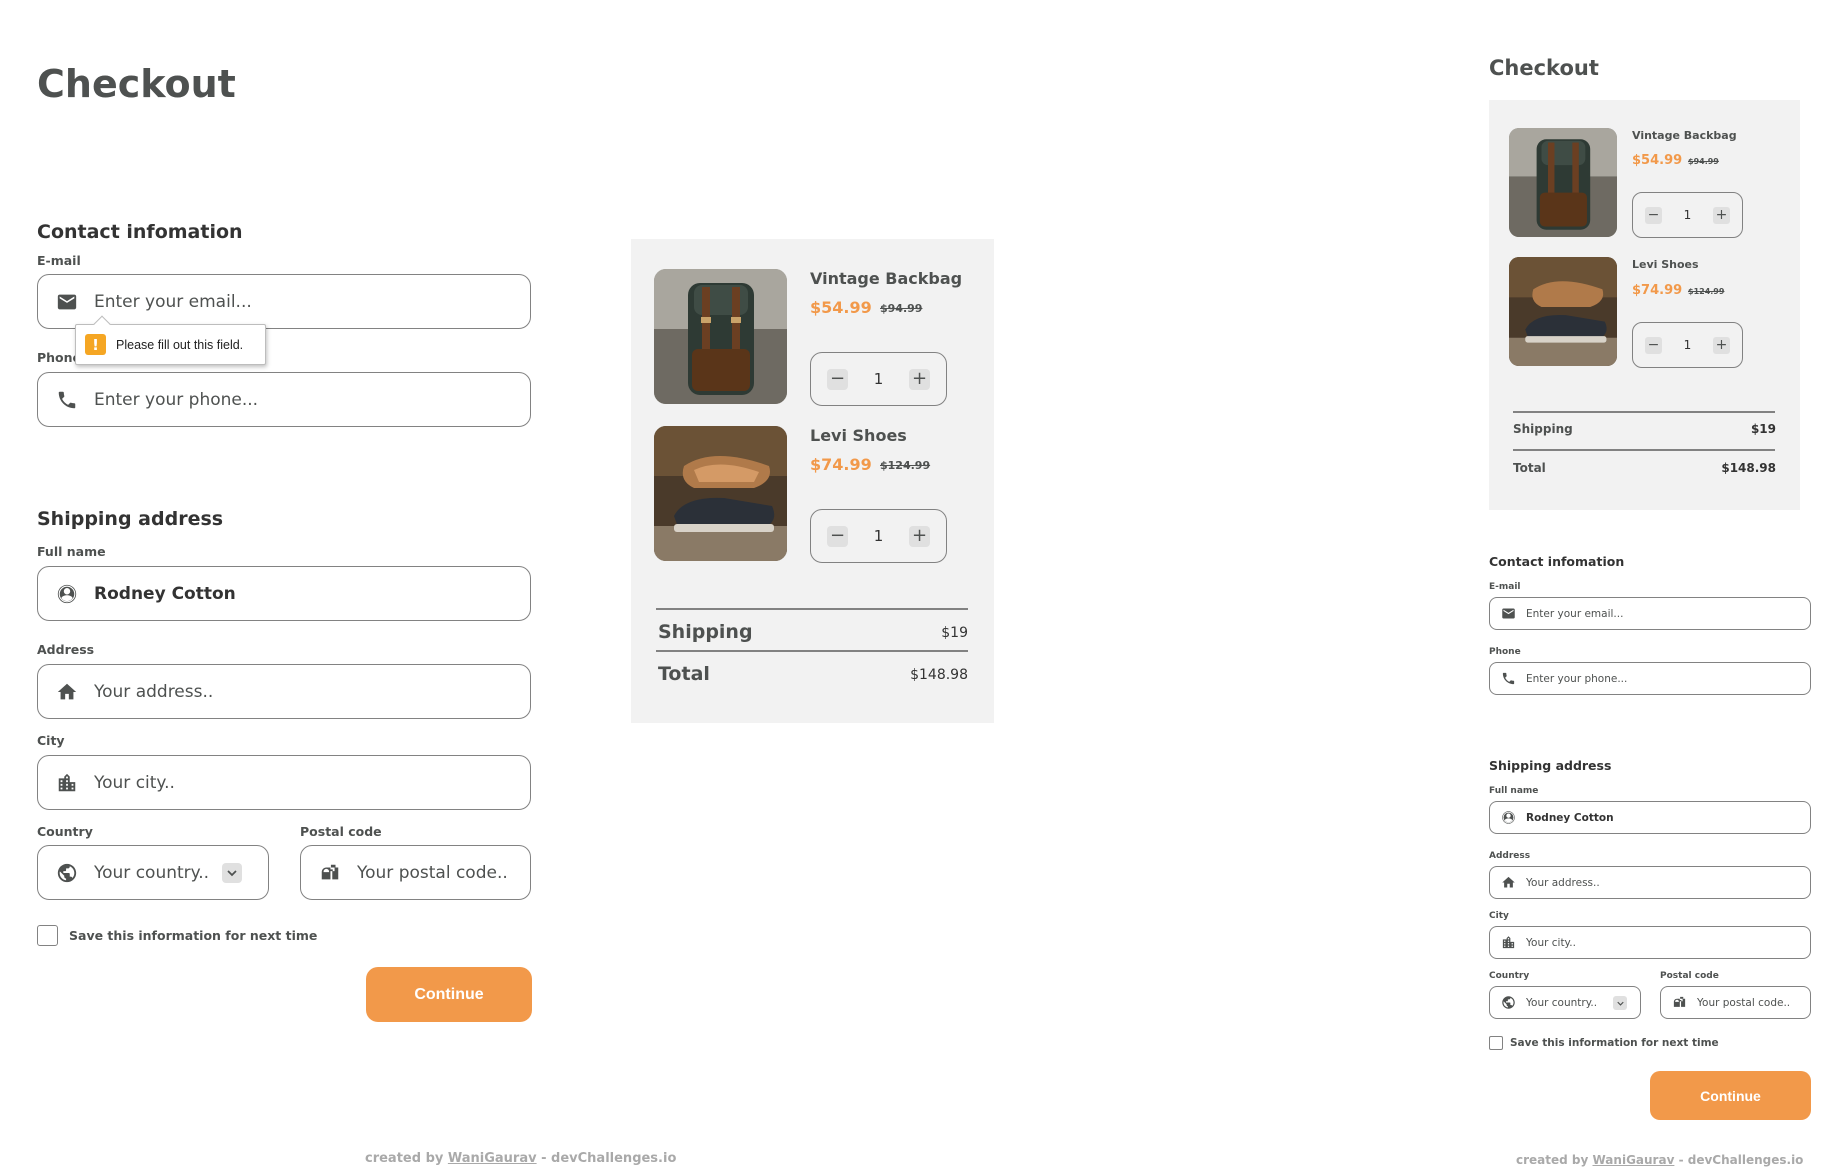 Image resolution: width=1837 pixels, height=1174 pixels. What do you see at coordinates (1557, 561) in the screenshot?
I see `contact-heading-mobile: Contact infomation` at bounding box center [1557, 561].